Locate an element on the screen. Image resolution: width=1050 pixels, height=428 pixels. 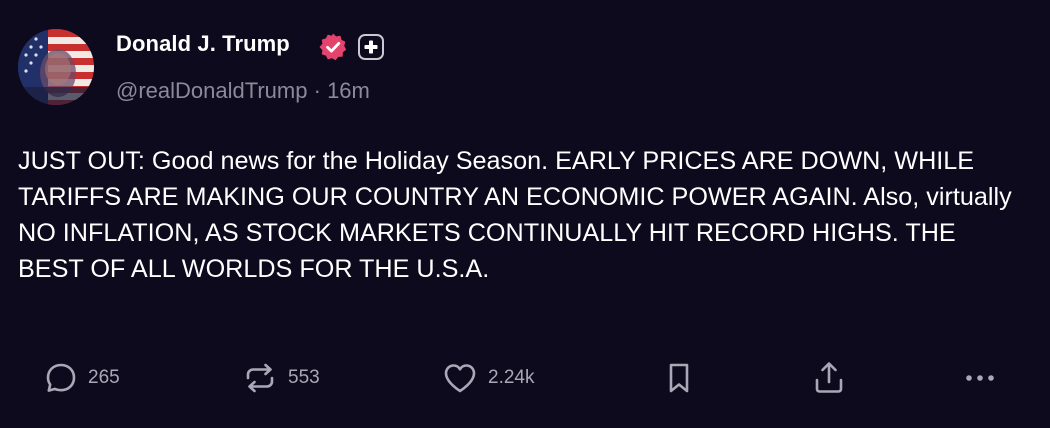
avatar-image is located at coordinates (56, 67).